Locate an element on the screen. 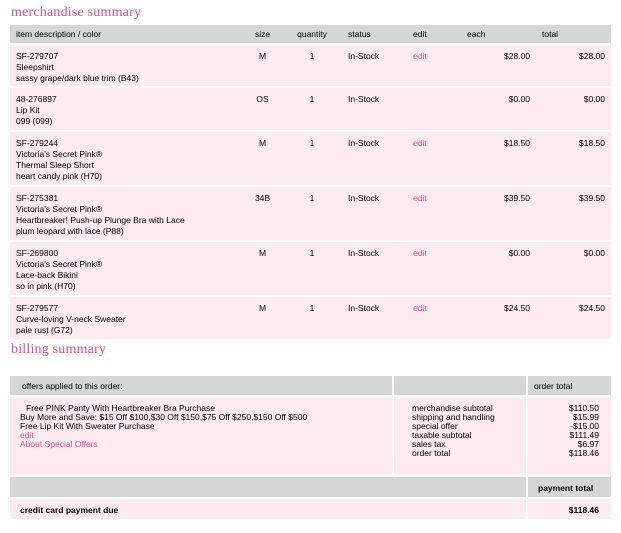 The height and width of the screenshot is (533, 621). billing-summary-title: billing summary is located at coordinates (59, 349).